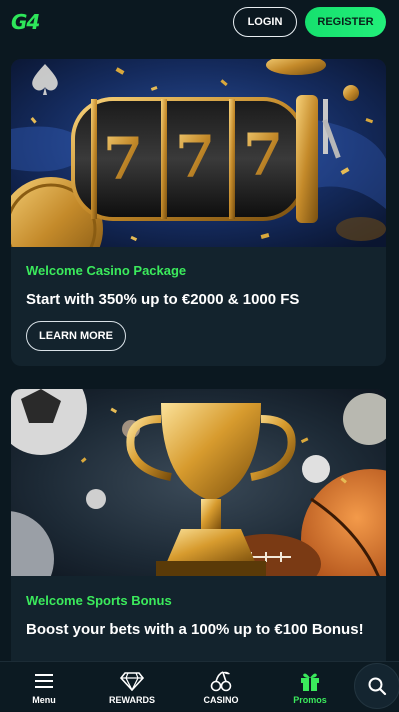  What do you see at coordinates (345, 22) in the screenshot?
I see `register-button: REGISTER` at bounding box center [345, 22].